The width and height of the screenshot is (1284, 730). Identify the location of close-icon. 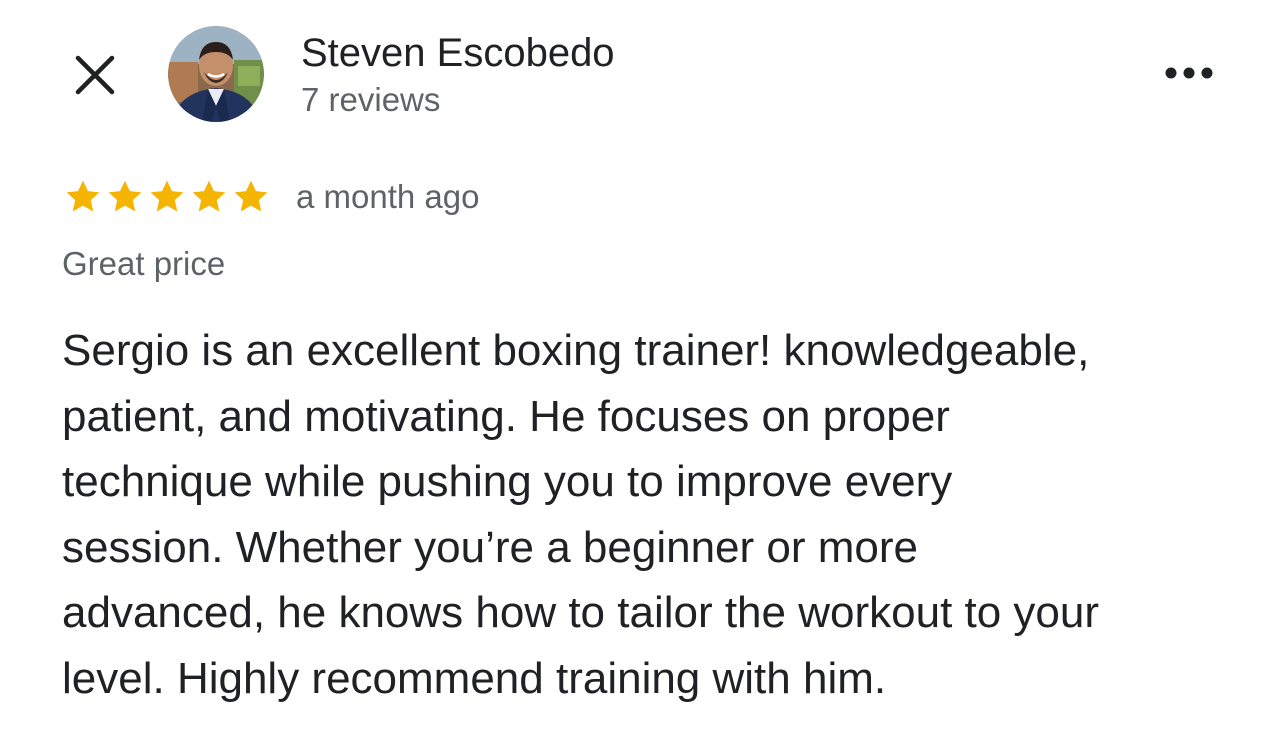
(95, 75).